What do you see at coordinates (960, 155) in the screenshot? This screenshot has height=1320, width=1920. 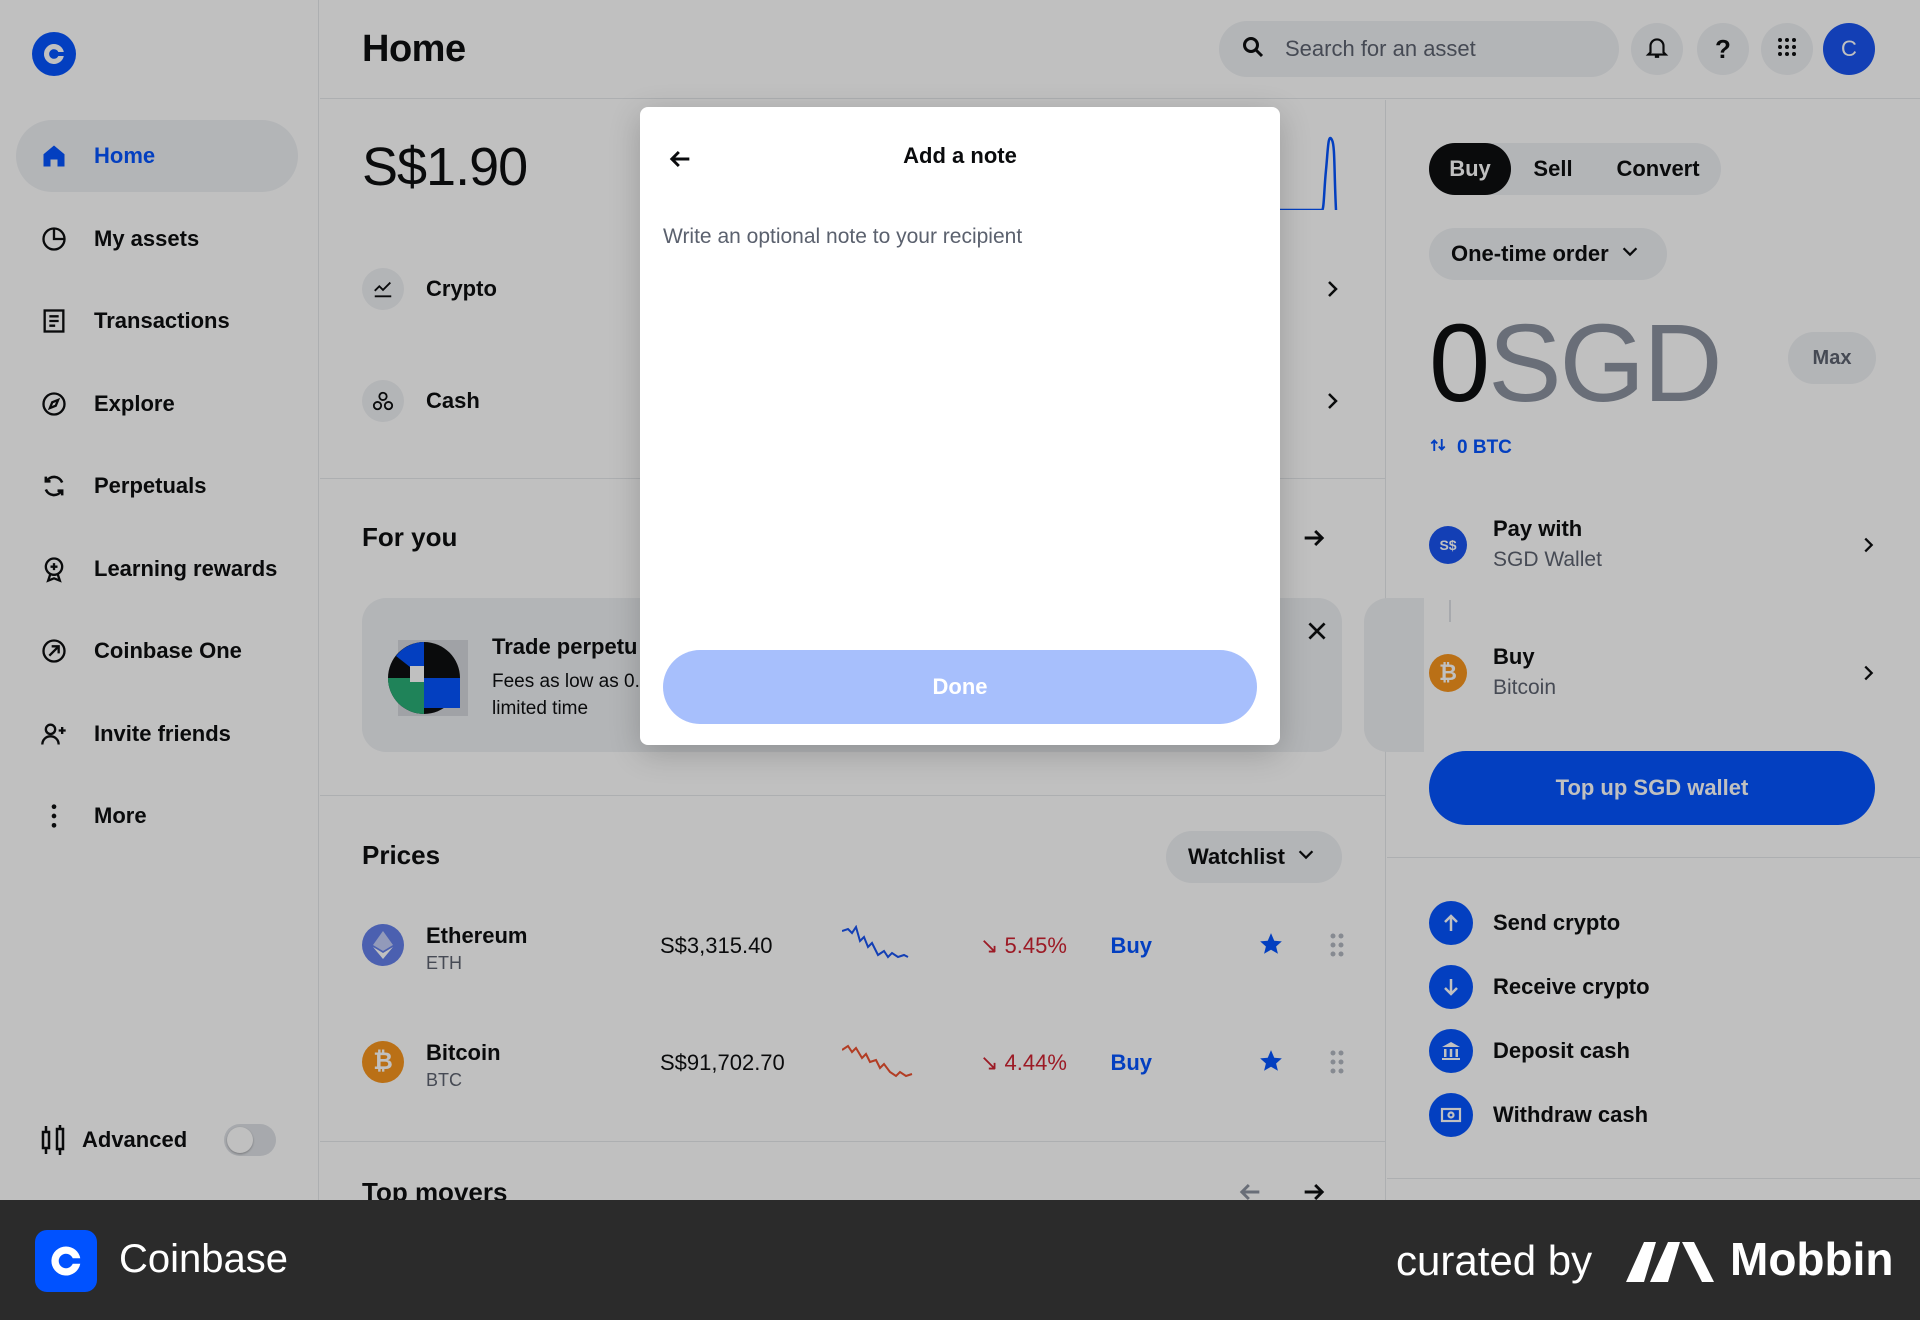 I see `modal-title: Add a note` at bounding box center [960, 155].